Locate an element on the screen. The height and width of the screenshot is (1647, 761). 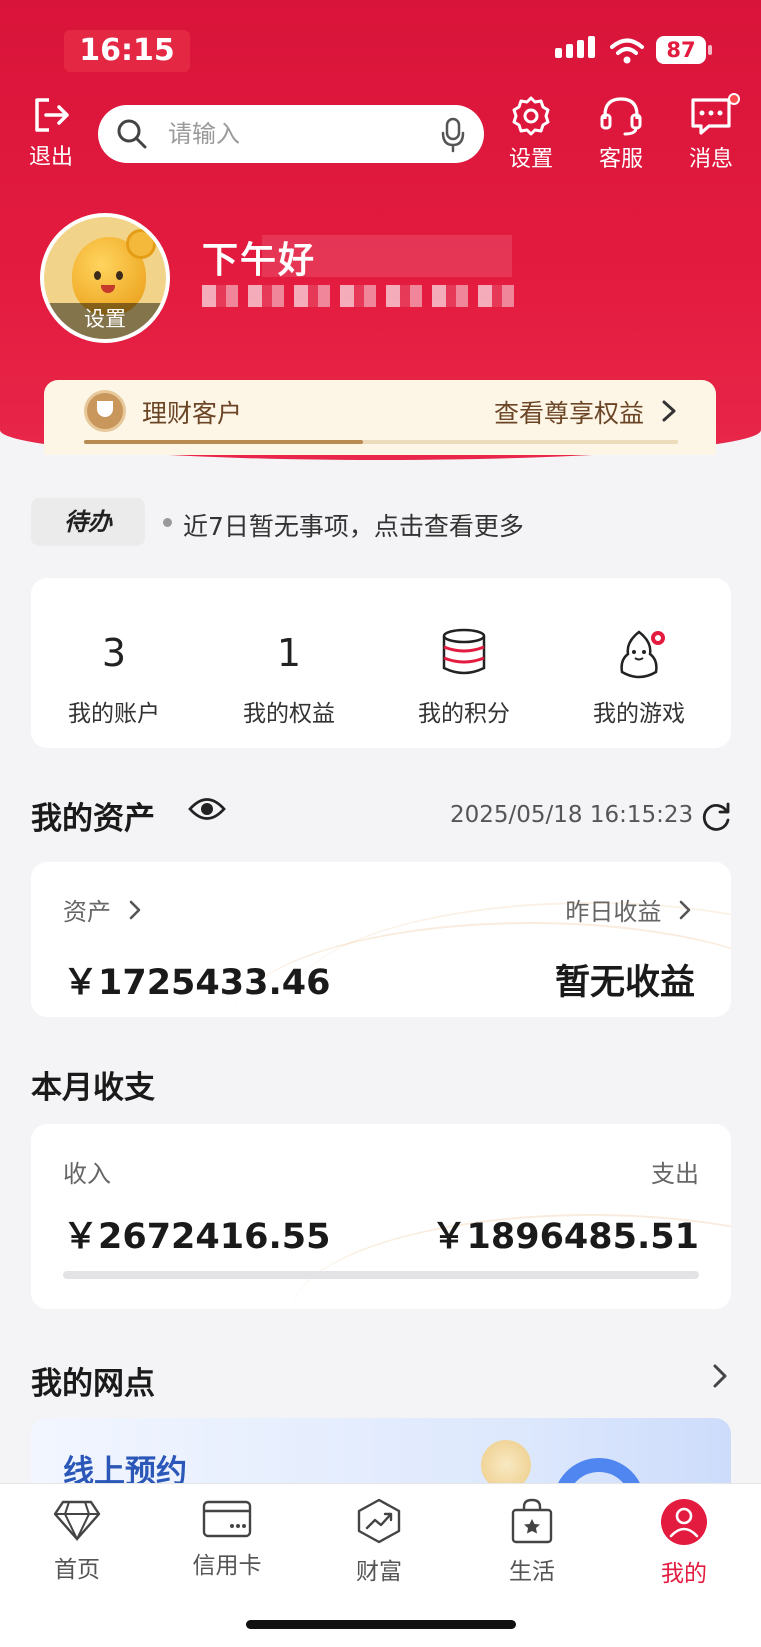
customer-service-button: 客服 is located at coordinates (621, 134).